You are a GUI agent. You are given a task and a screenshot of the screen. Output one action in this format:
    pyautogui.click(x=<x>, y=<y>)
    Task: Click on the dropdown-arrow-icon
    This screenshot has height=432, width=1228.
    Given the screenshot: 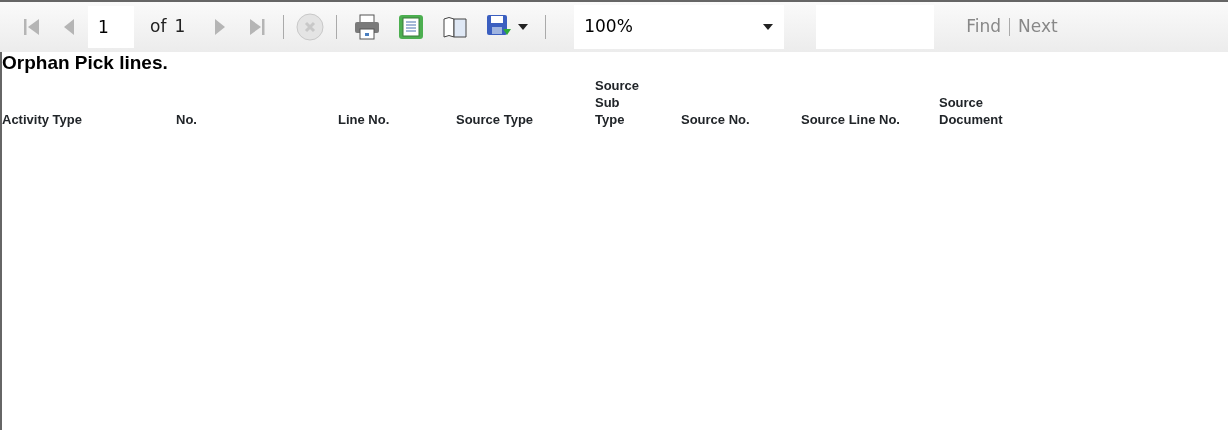 What is the action you would take?
    pyautogui.click(x=768, y=27)
    